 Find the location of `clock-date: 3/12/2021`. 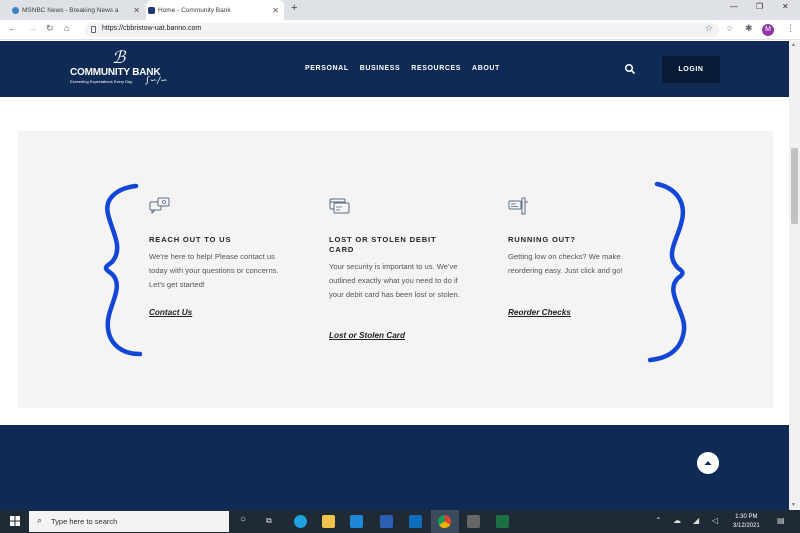

clock-date: 3/12/2021 is located at coordinates (746, 526).